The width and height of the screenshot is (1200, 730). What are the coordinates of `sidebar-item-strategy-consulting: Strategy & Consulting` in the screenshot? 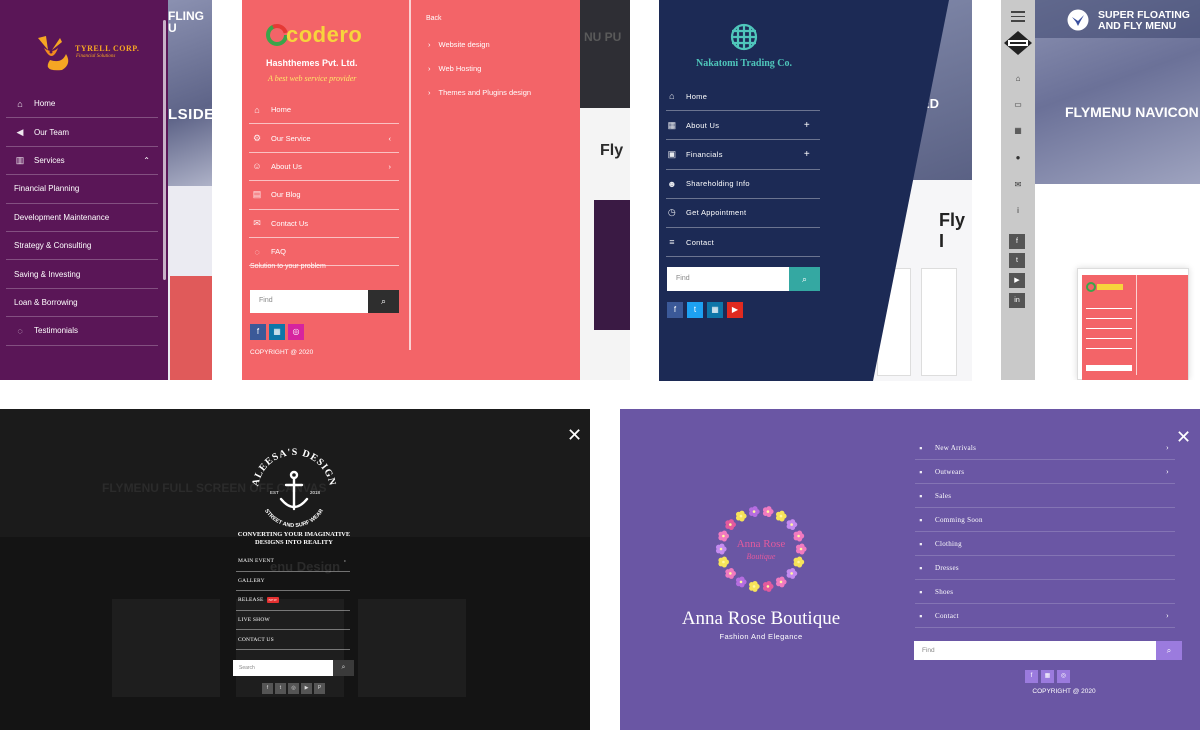 It's located at (82, 246).